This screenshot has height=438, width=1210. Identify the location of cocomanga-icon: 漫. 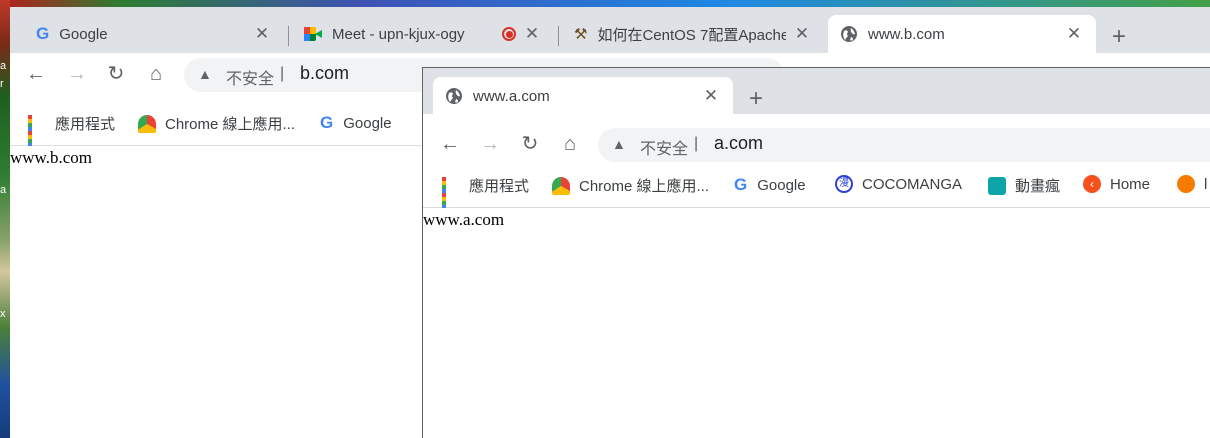
(844, 184).